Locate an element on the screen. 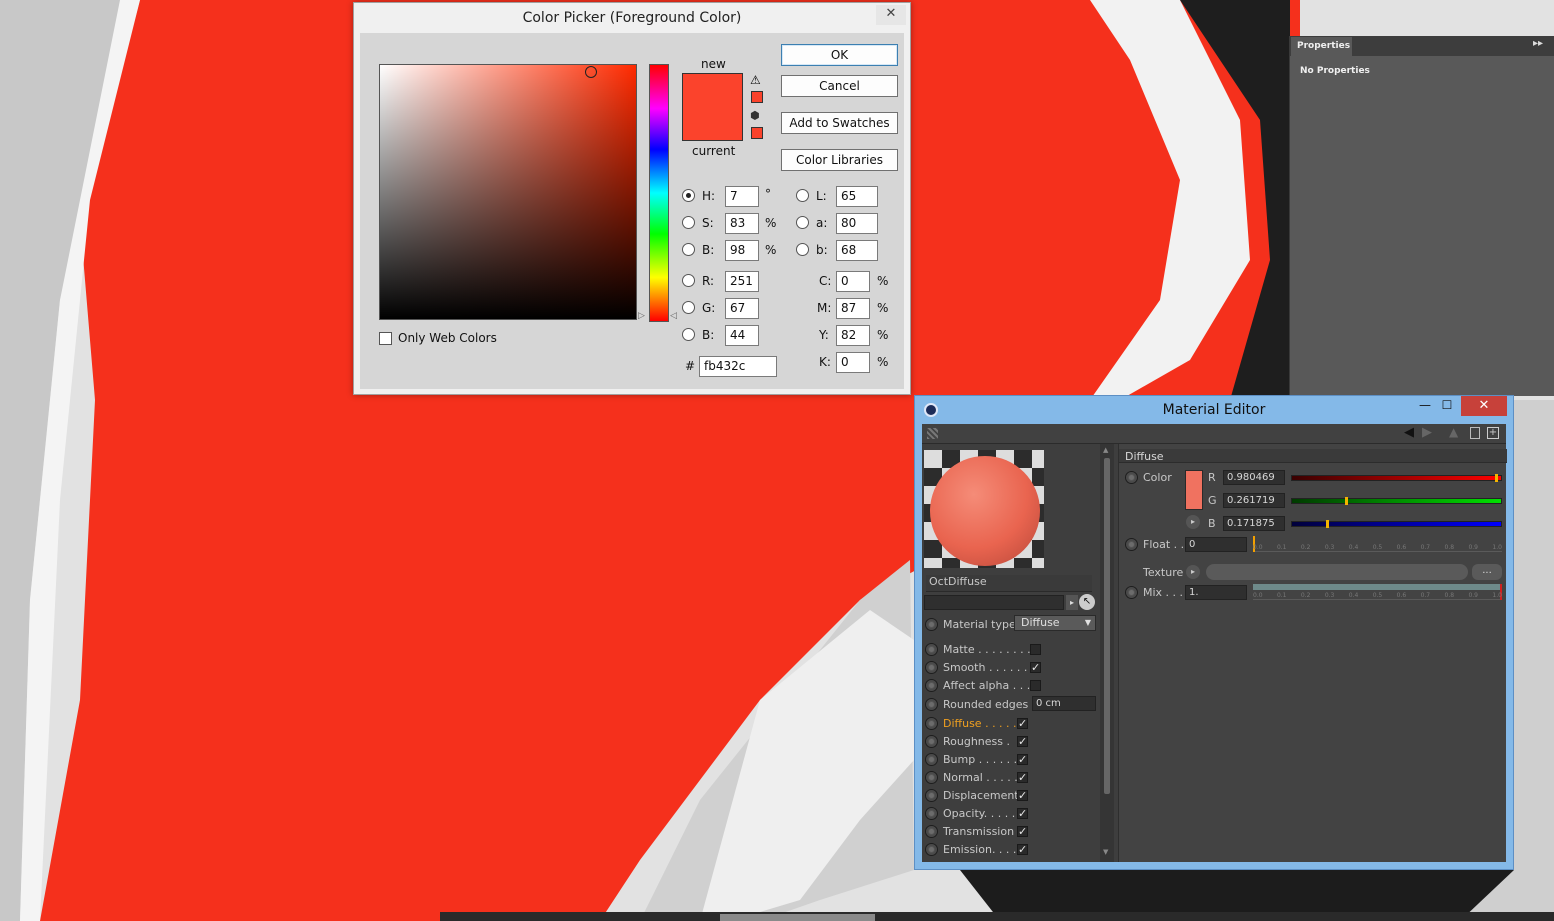 This screenshot has height=921, width=1554. channel-label: Normal . . . . . is located at coordinates (980, 777).